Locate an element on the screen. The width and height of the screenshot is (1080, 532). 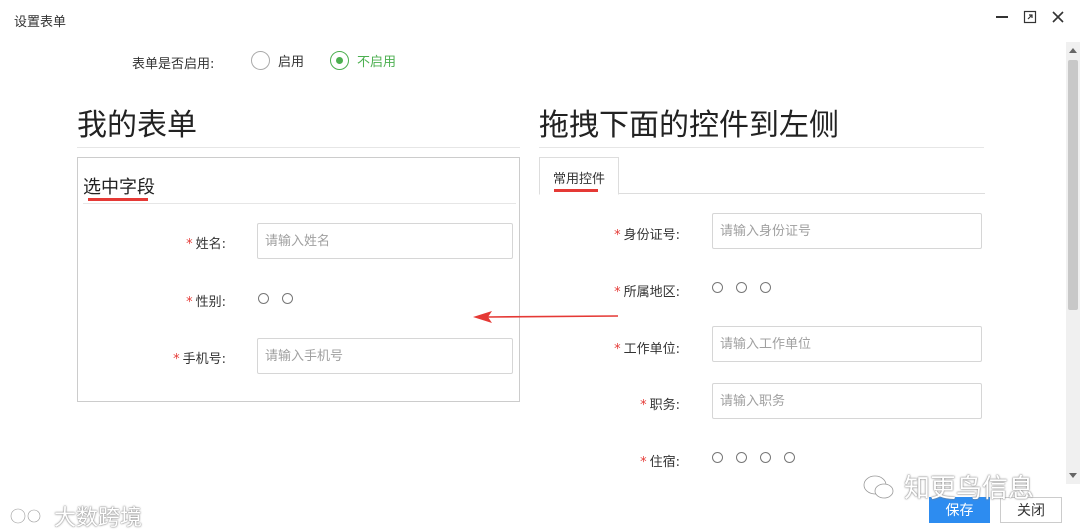
section-divider is located at coordinates (299, 203).